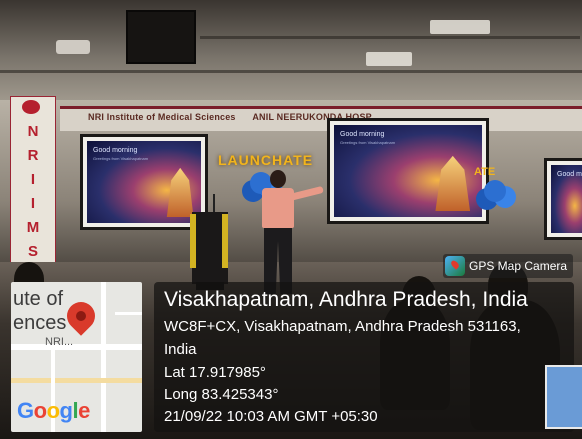 This screenshot has width=582, height=439. What do you see at coordinates (81, 316) in the screenshot?
I see `location-pin-dot` at bounding box center [81, 316].